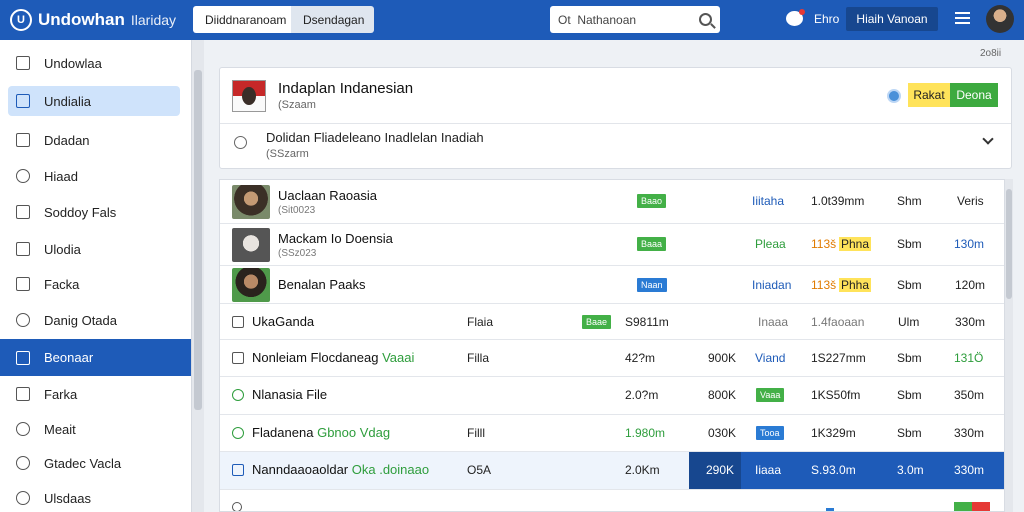 This screenshot has height=512, width=1024. What do you see at coordinates (69, 357) in the screenshot?
I see `sidebar-item-label: Beonaar` at bounding box center [69, 357].